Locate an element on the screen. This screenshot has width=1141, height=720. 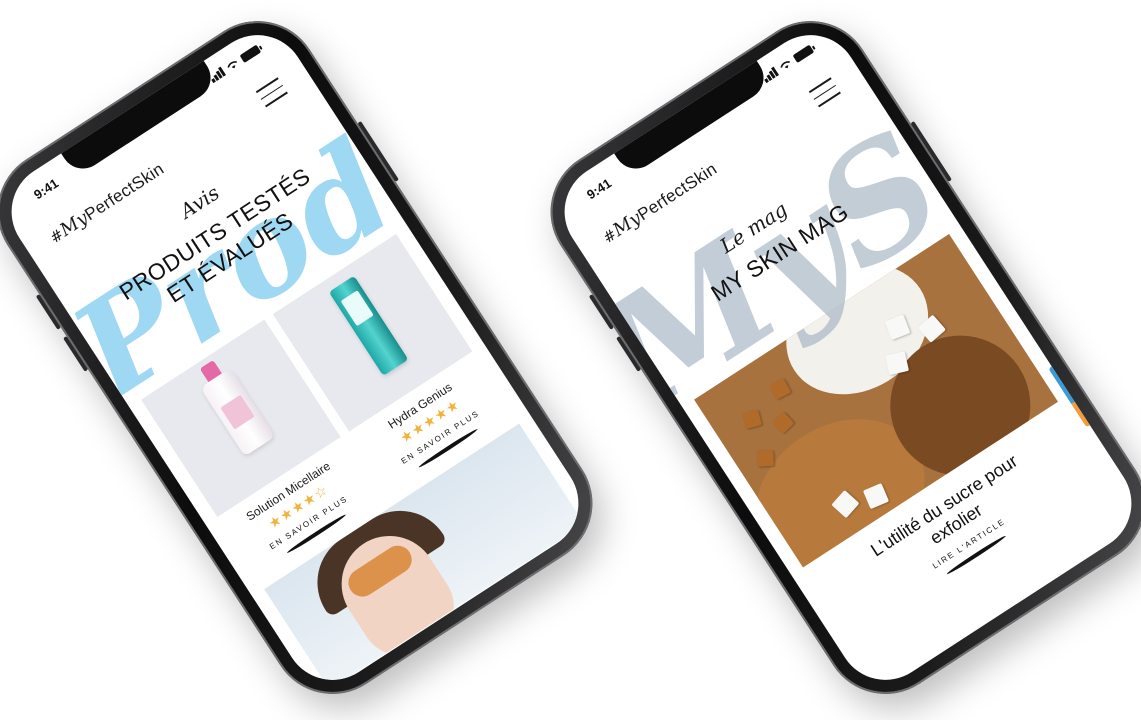
hydra-bottle-image is located at coordinates (368, 326).